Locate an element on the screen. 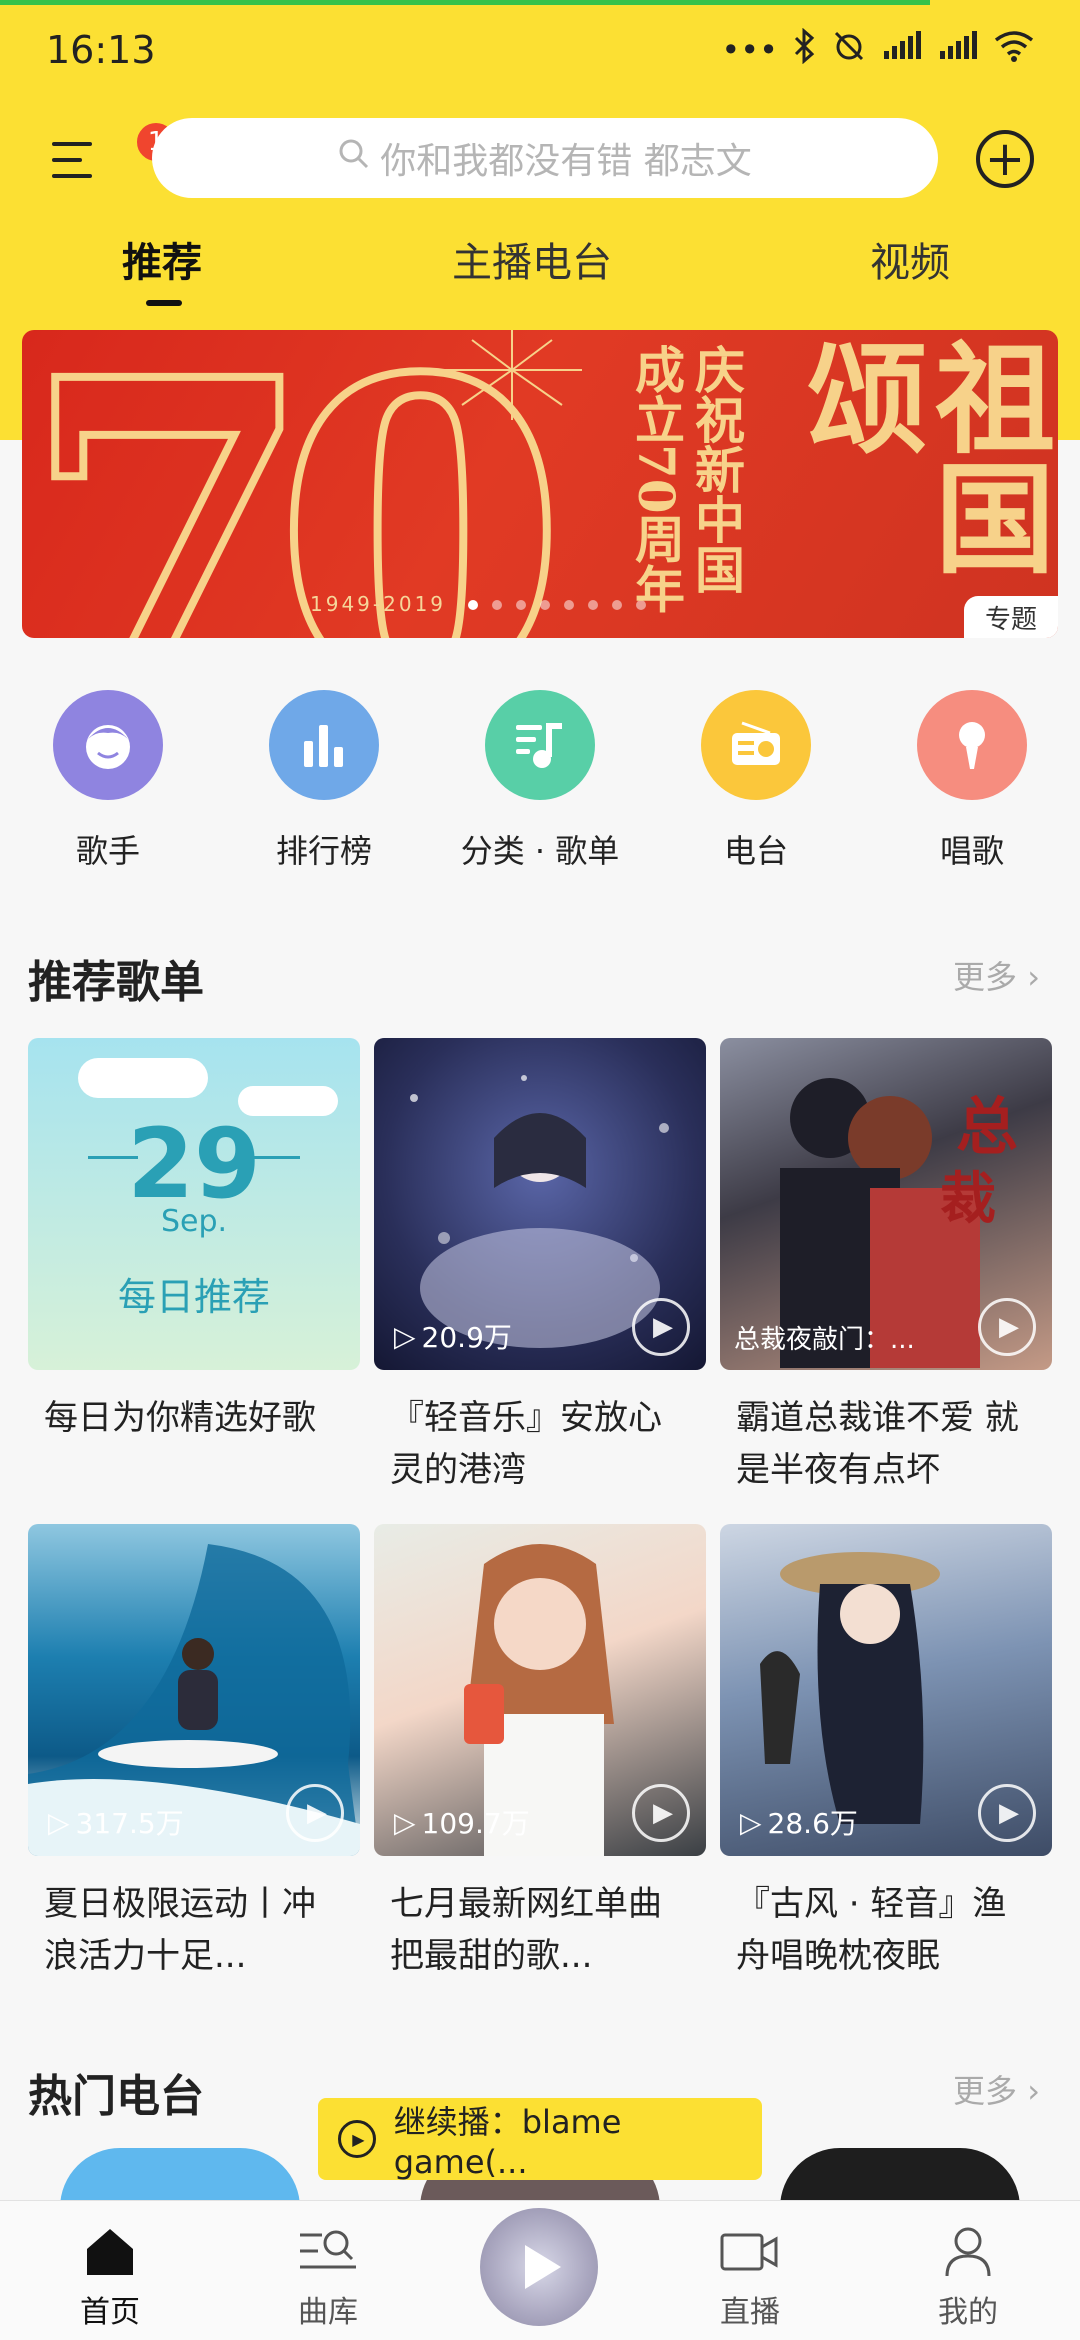 This screenshot has width=1080, height=2340. play-count-value: 109.7万 is located at coordinates (475, 1823).